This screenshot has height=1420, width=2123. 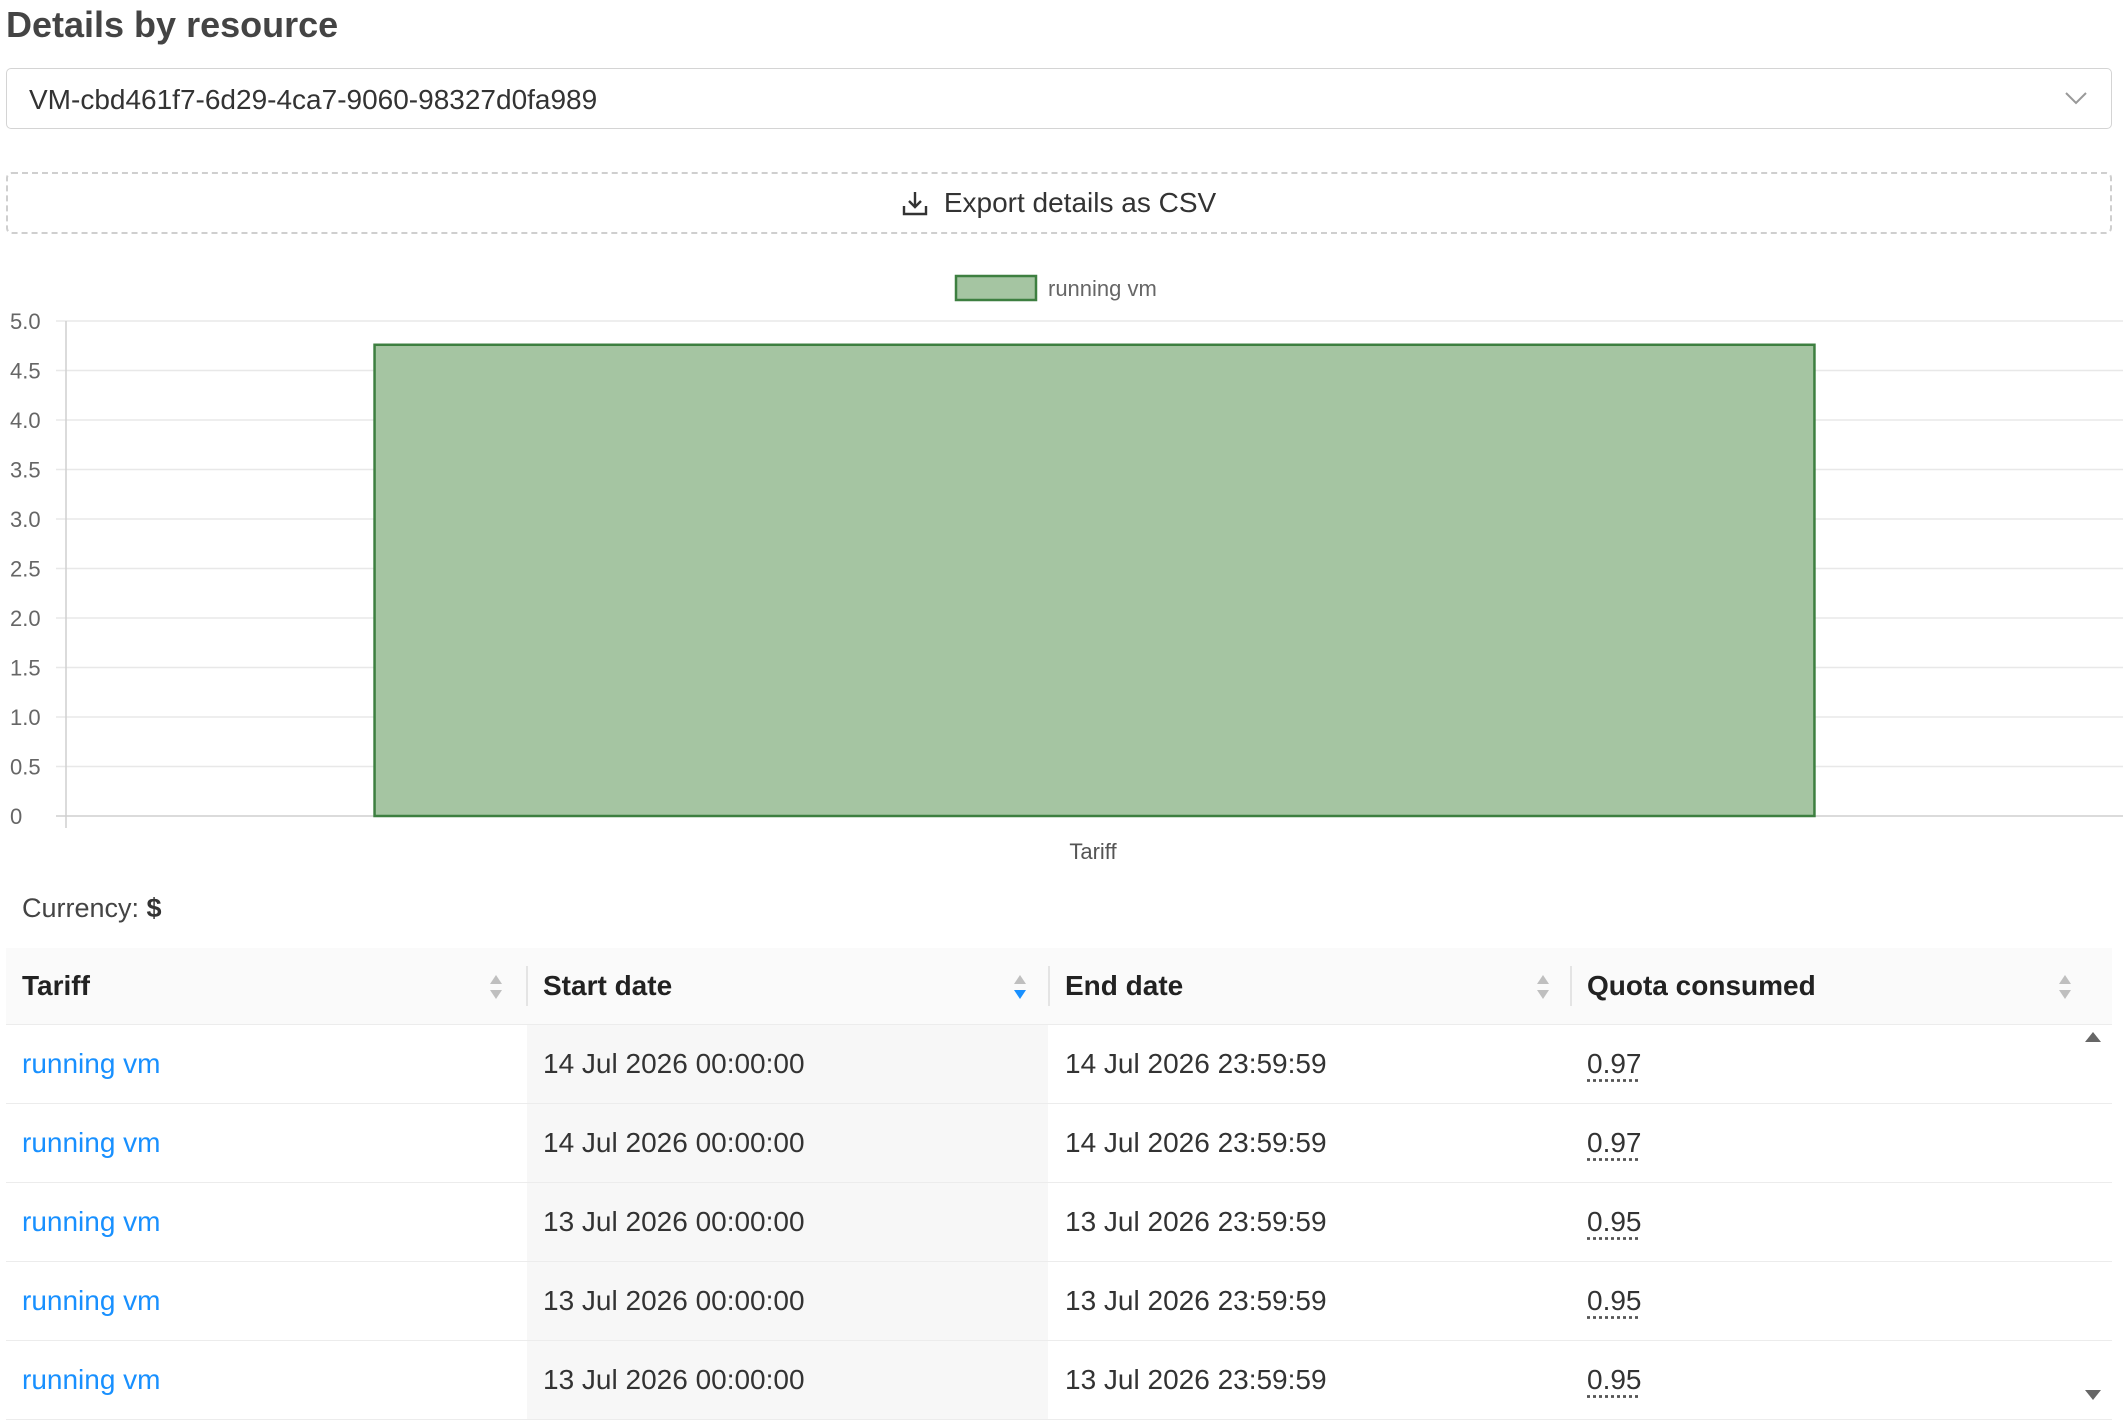 What do you see at coordinates (787, 986) in the screenshot?
I see `column-header-start-date: Start date` at bounding box center [787, 986].